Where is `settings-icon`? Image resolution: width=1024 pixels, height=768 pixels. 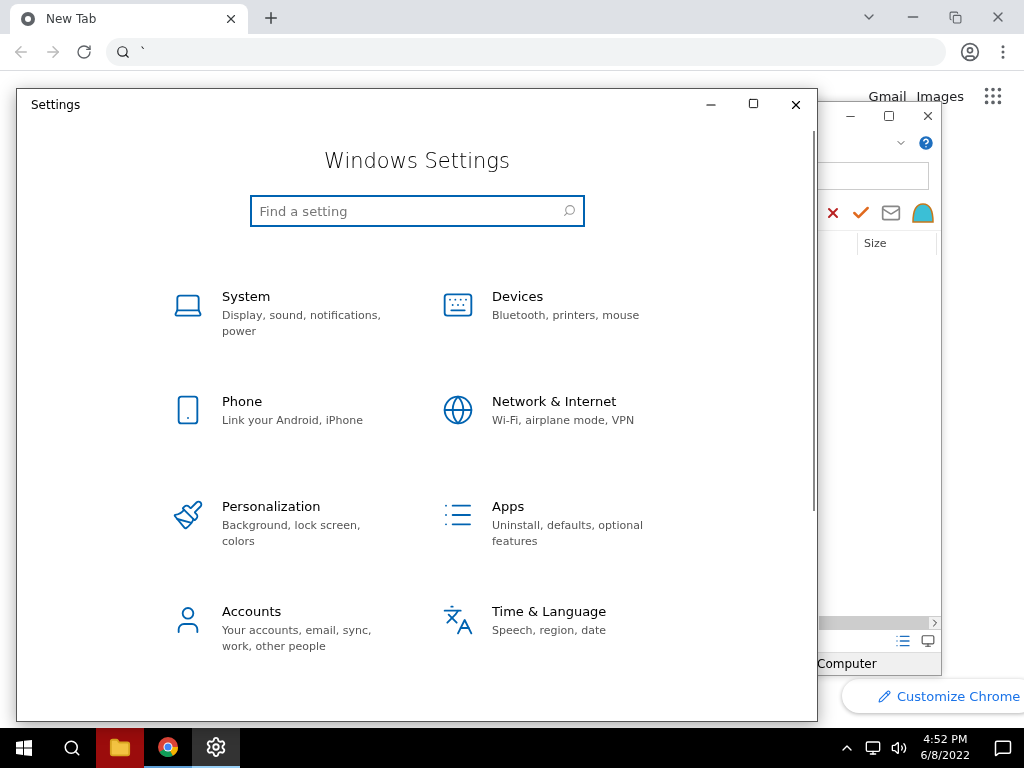
settings-icon is located at coordinates (216, 747).